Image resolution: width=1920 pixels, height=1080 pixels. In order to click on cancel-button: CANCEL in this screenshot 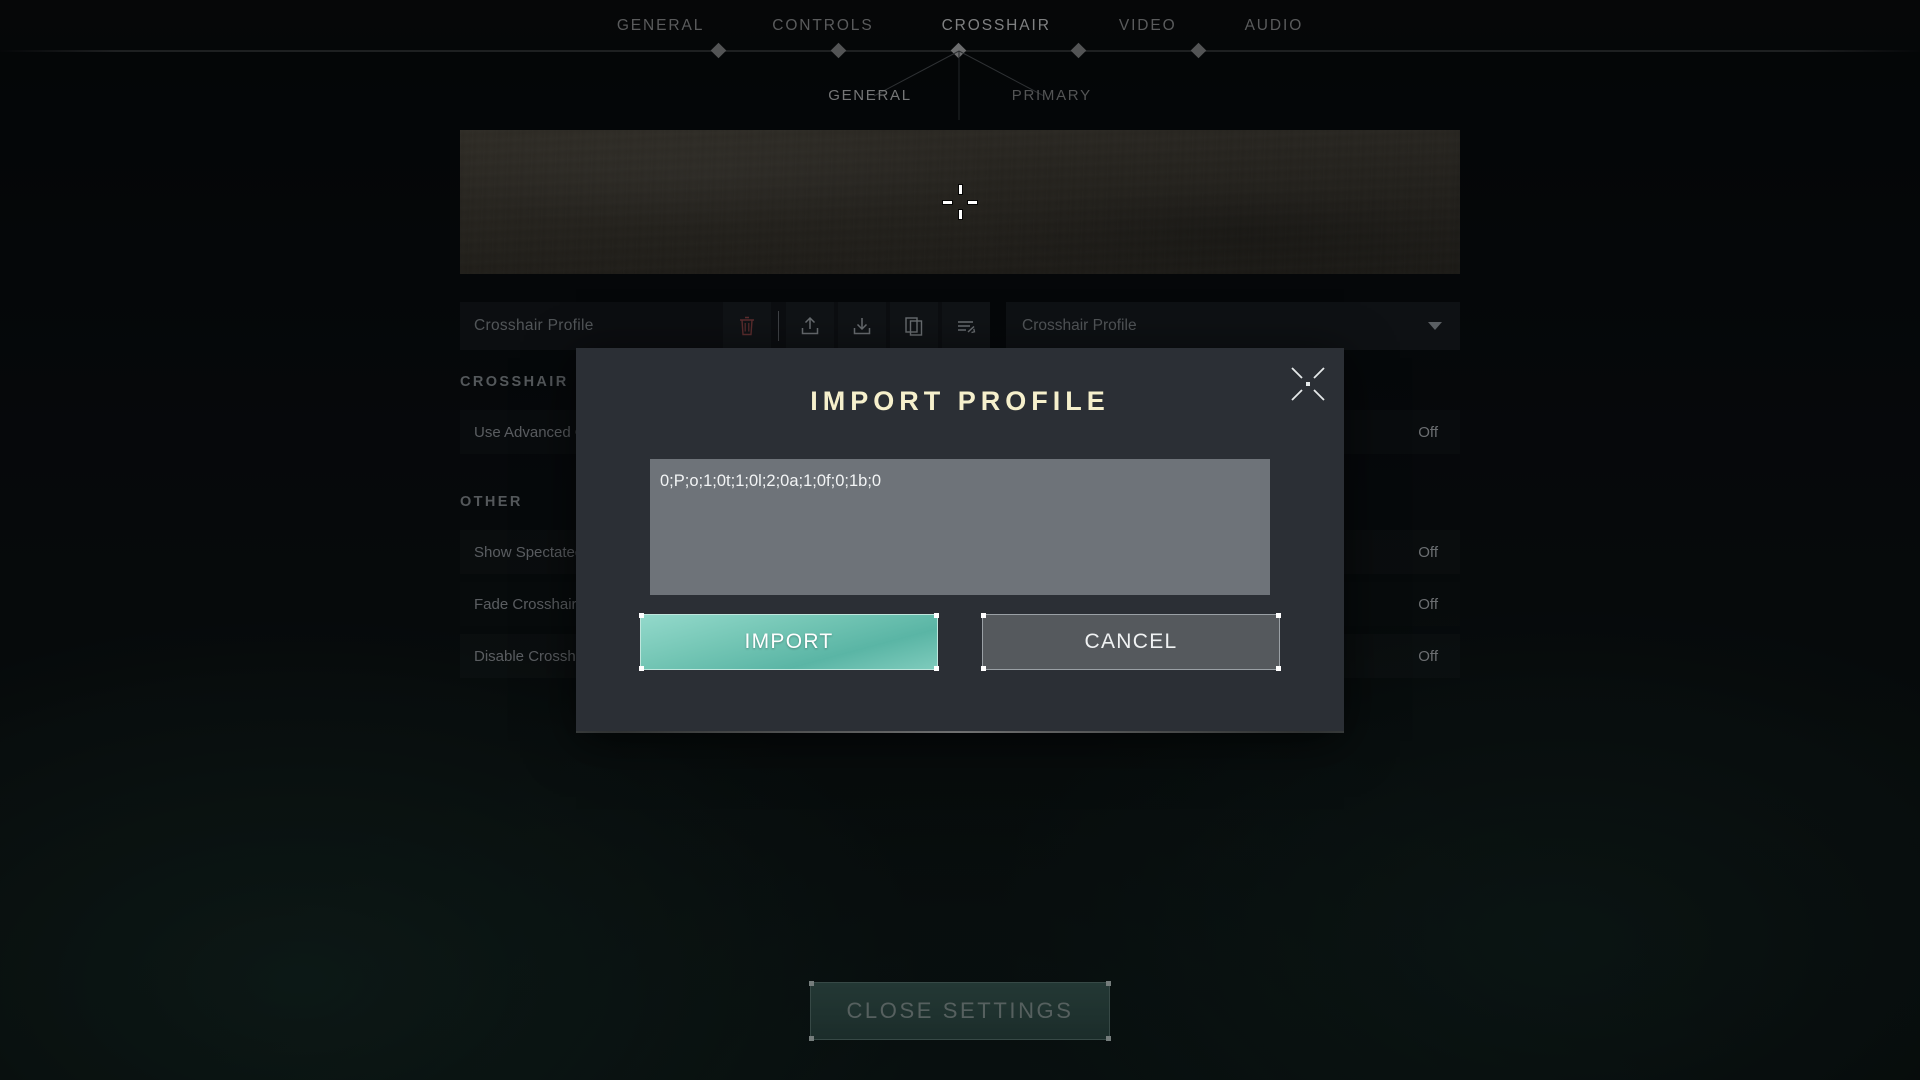, I will do `click(1131, 642)`.